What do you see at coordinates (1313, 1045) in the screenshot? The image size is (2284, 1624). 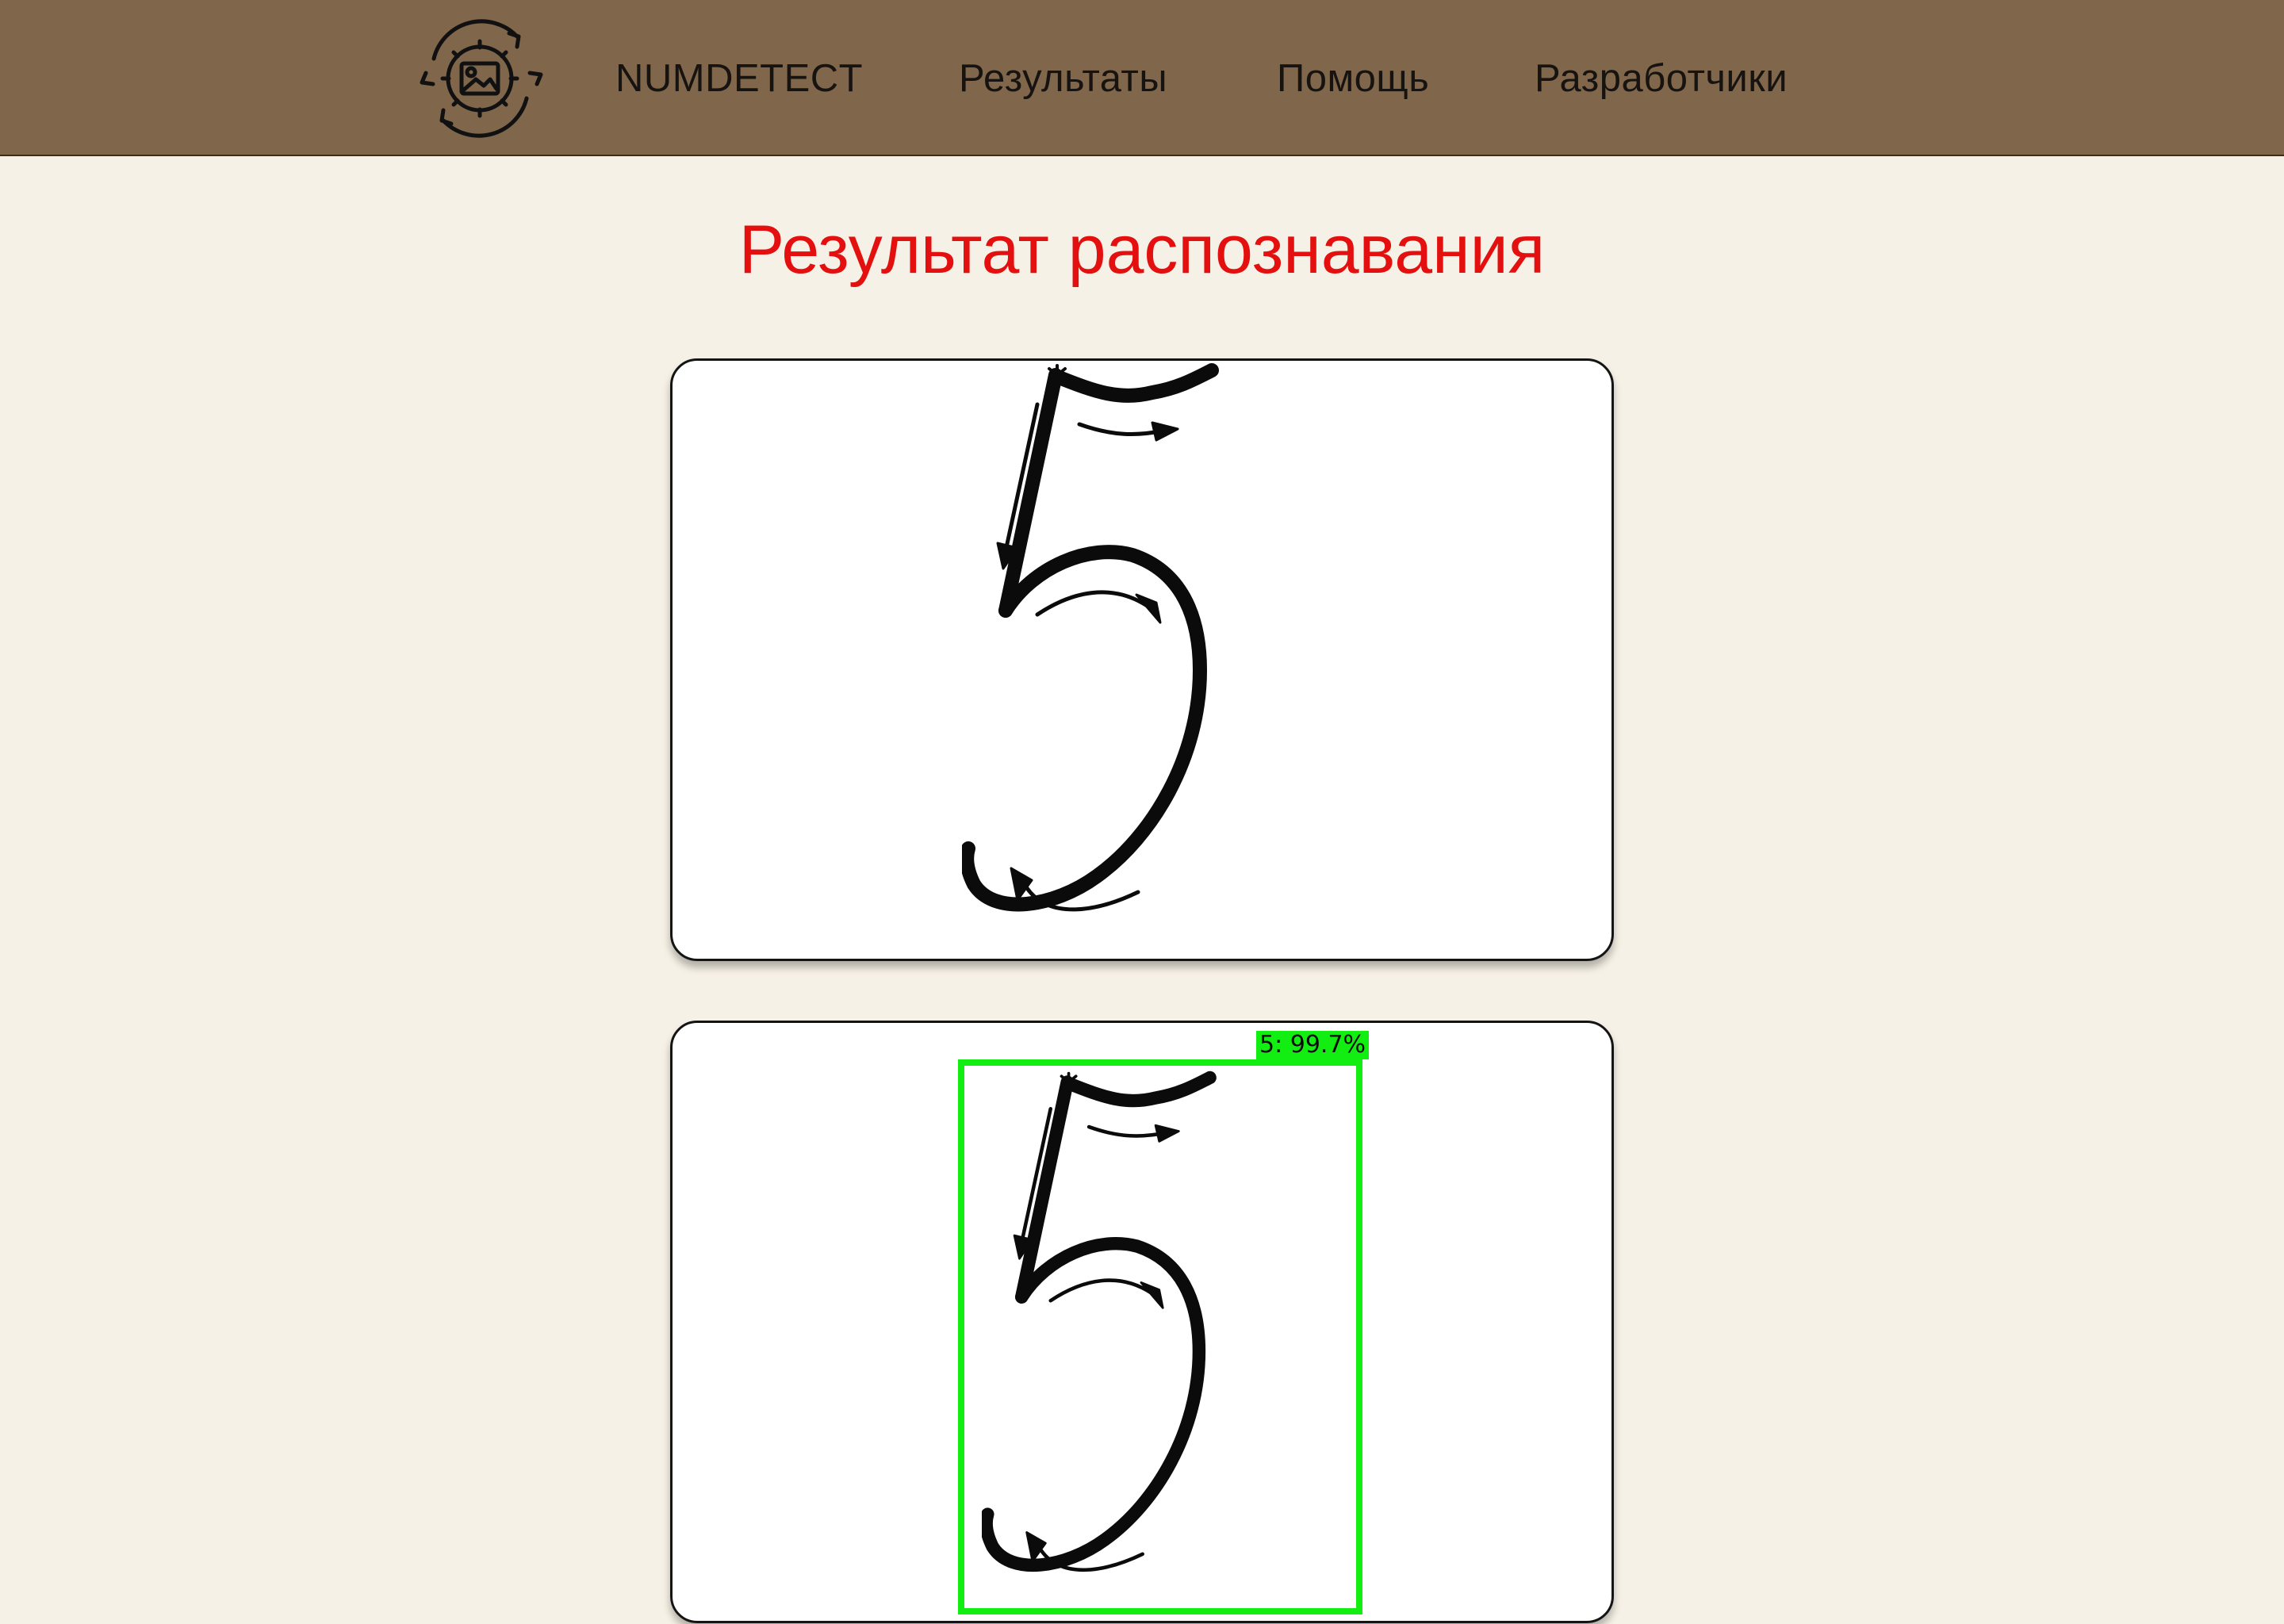 I see `detection-label: 5: 99.7%` at bounding box center [1313, 1045].